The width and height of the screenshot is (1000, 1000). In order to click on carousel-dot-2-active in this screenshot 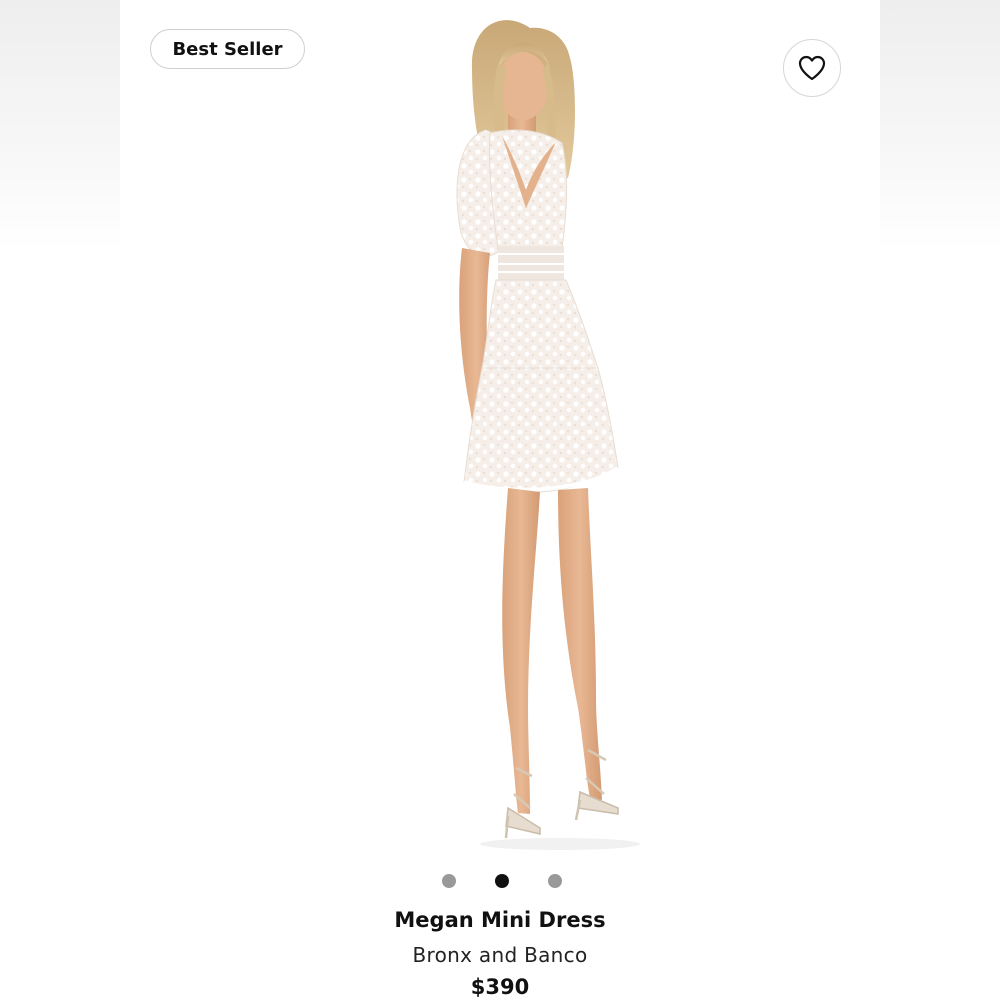, I will do `click(502, 881)`.